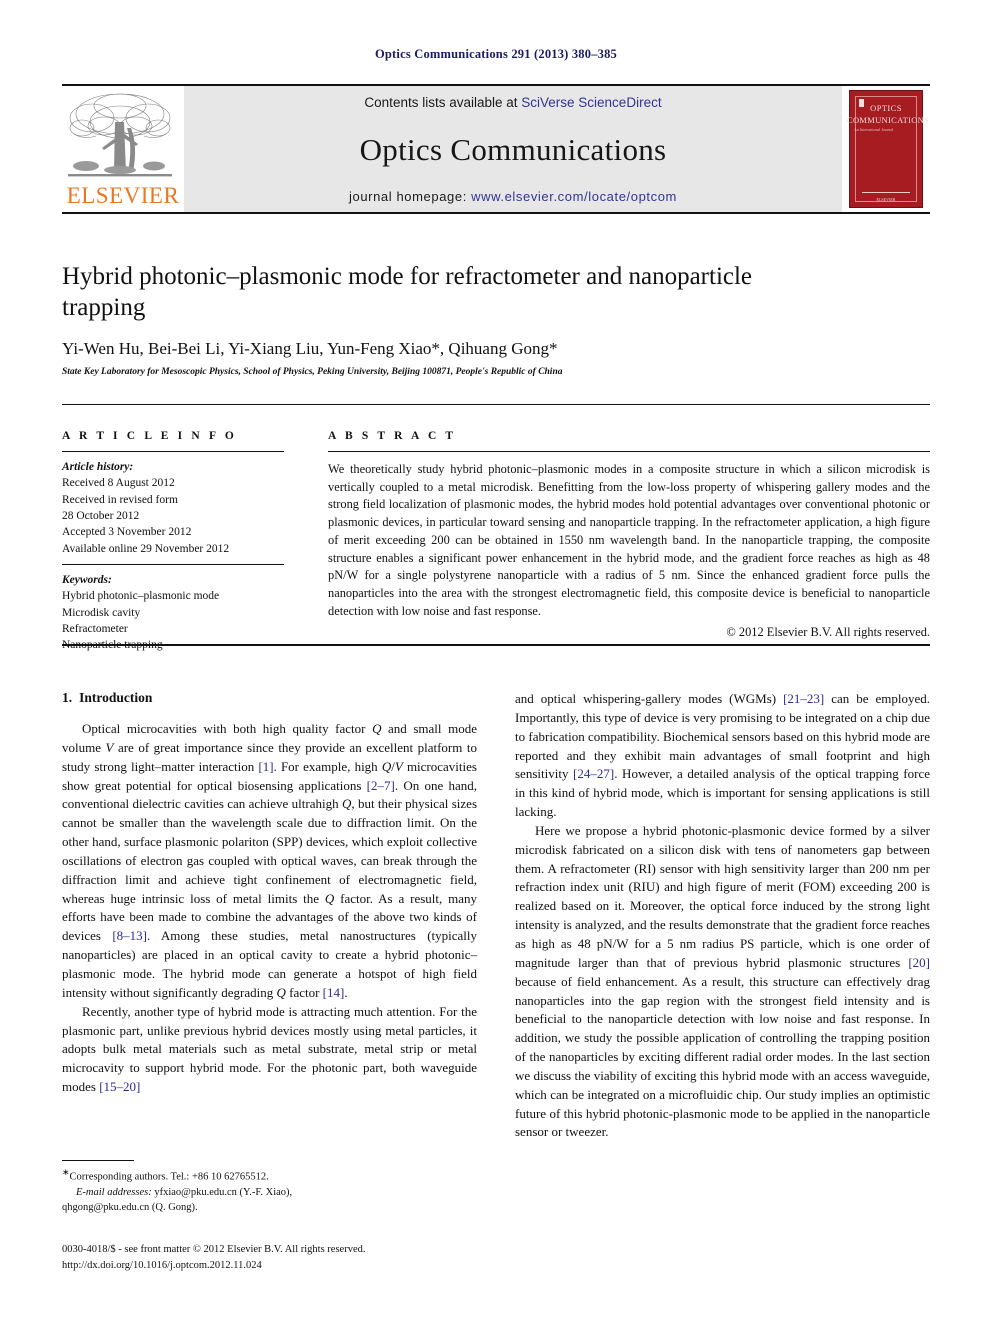 The image size is (992, 1323). What do you see at coordinates (886, 108) in the screenshot?
I see `cover-title-line1: OPTICS` at bounding box center [886, 108].